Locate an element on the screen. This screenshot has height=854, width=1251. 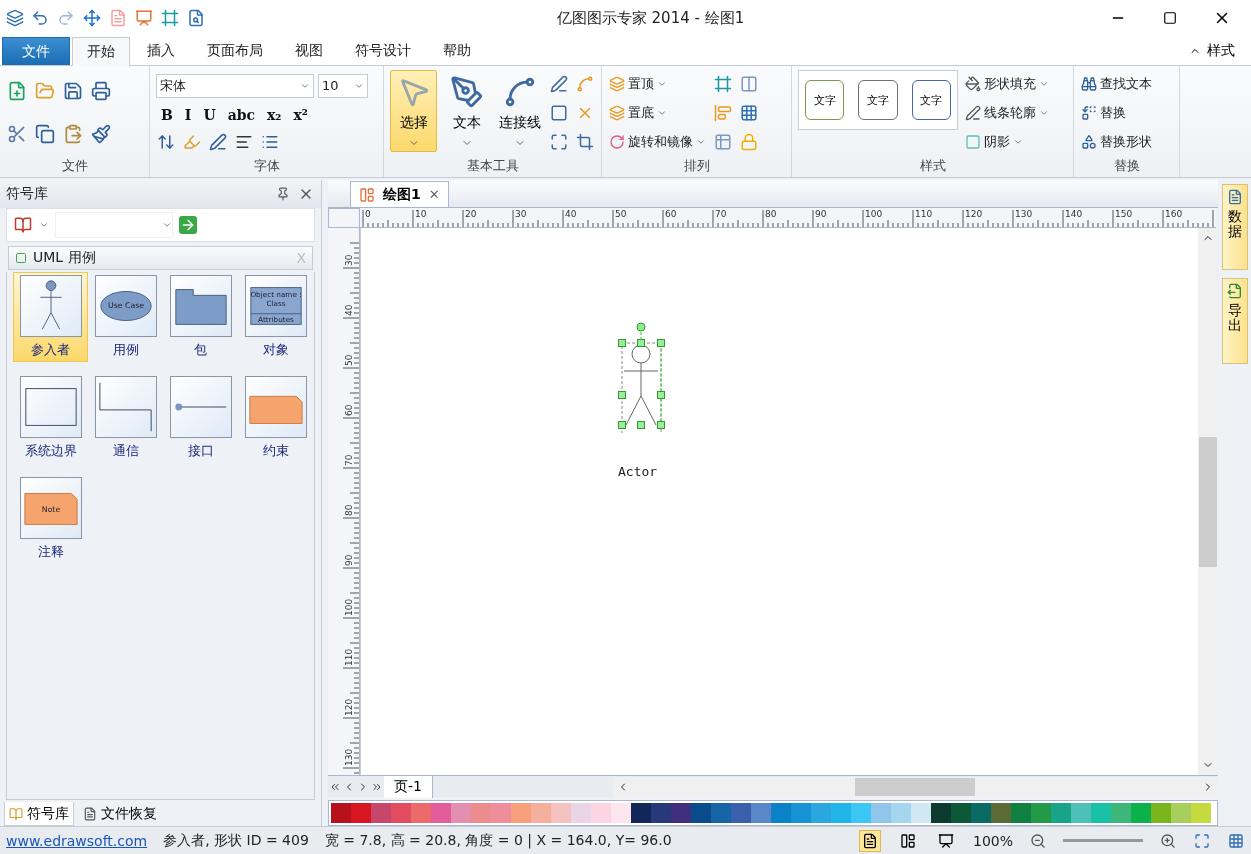
crop-icon is located at coordinates (585, 141).